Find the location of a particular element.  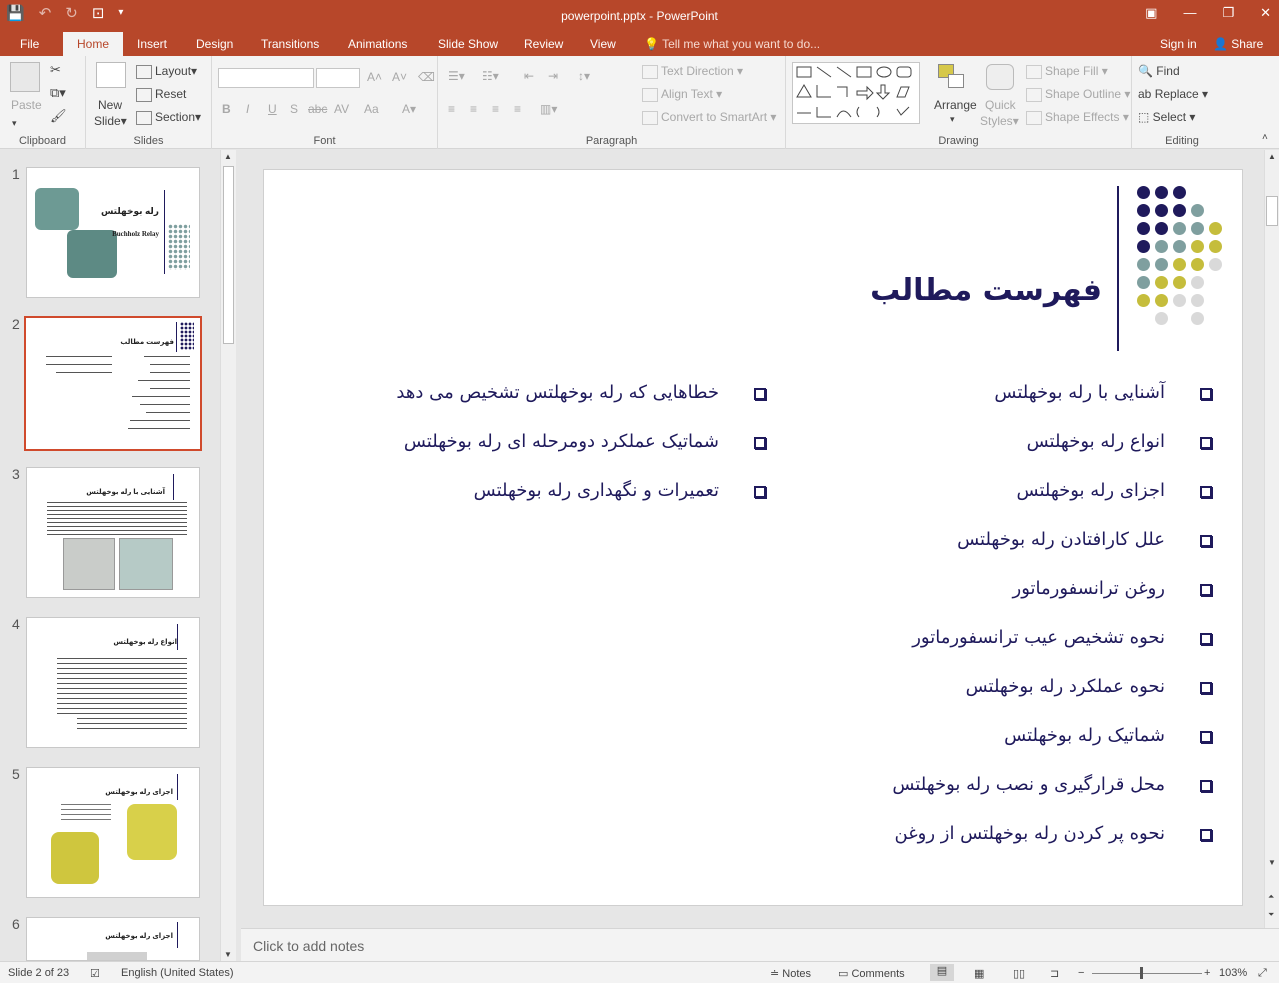

zoom-out-icon: − is located at coordinates (1081, 973).